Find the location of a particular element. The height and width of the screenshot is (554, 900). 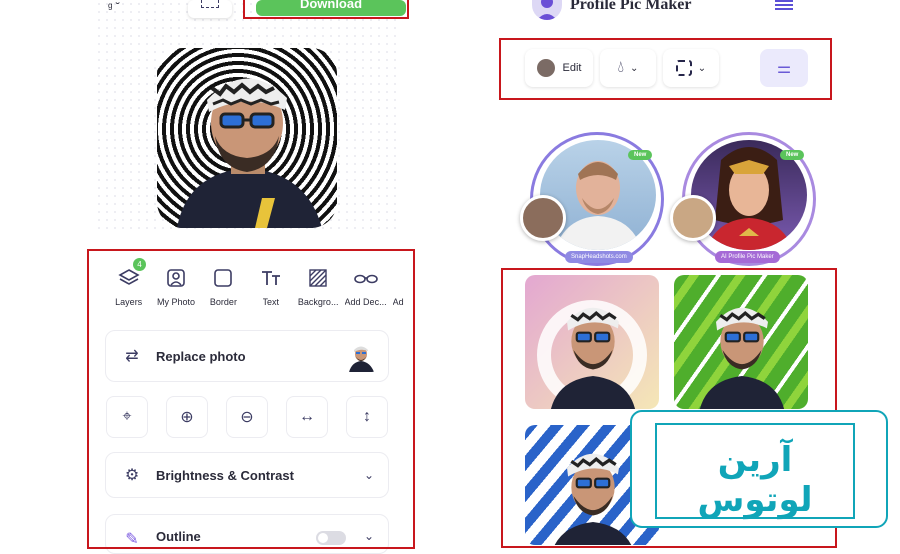

app-title: Profile Pic Maker is located at coordinates (631, 6).